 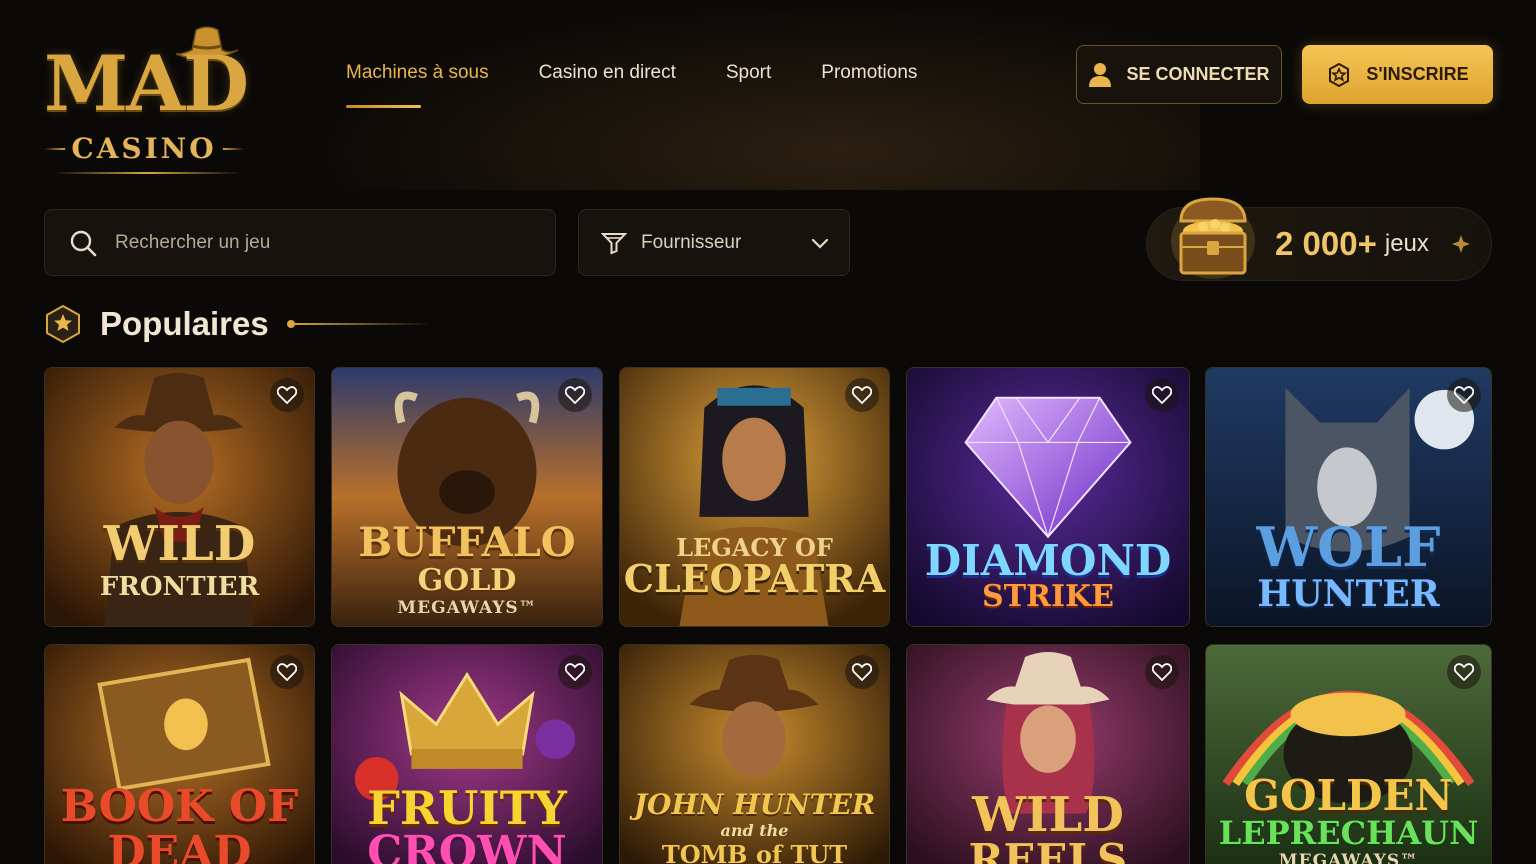 What do you see at coordinates (1348, 497) in the screenshot?
I see `game-card-wolf-hunter: WOLF HUNTER` at bounding box center [1348, 497].